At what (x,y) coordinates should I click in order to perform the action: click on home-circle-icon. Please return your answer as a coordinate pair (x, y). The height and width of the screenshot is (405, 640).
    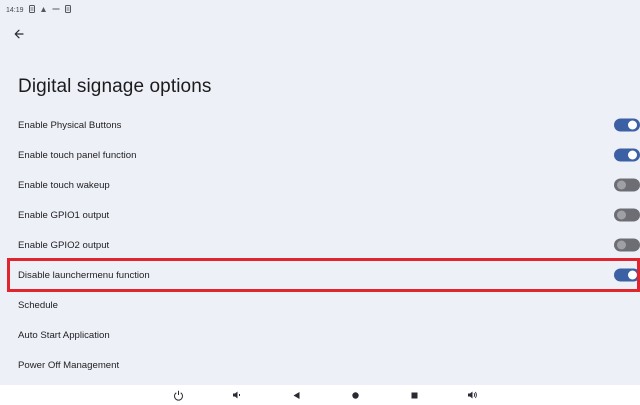
    Looking at the image, I should click on (355, 395).